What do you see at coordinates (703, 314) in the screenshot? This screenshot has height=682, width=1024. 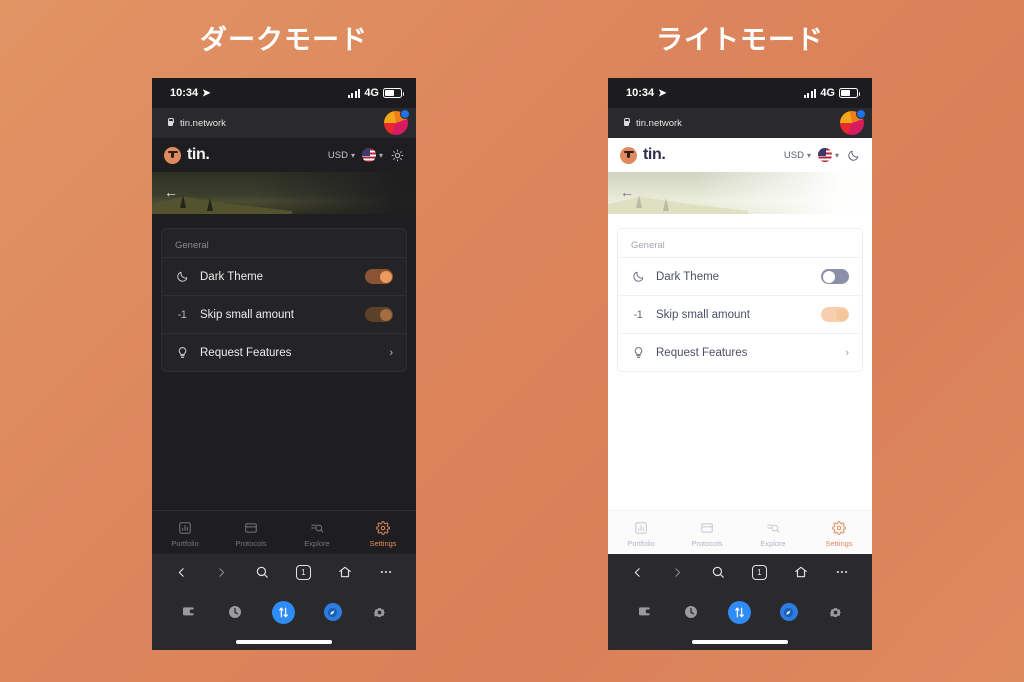 I see `settings-row-label: Skip small amount` at bounding box center [703, 314].